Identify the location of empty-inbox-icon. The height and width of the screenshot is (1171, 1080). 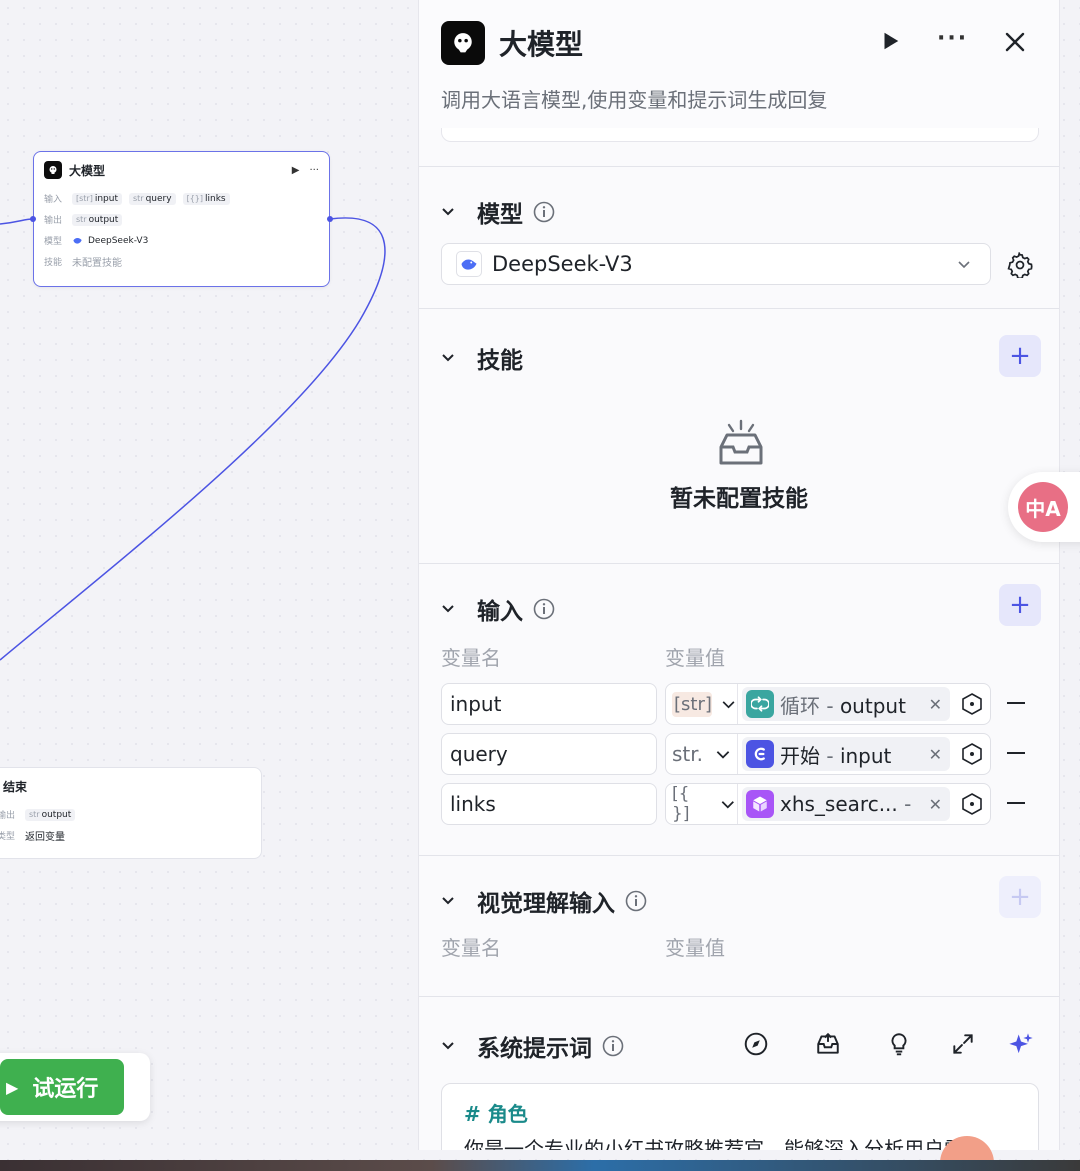
(741, 442).